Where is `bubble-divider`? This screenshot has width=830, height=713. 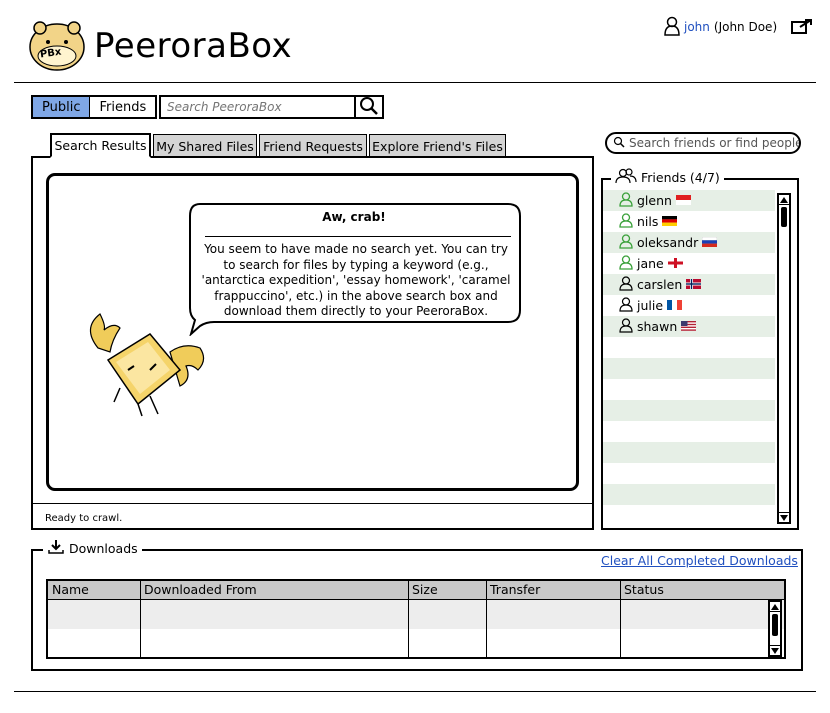 bubble-divider is located at coordinates (358, 236).